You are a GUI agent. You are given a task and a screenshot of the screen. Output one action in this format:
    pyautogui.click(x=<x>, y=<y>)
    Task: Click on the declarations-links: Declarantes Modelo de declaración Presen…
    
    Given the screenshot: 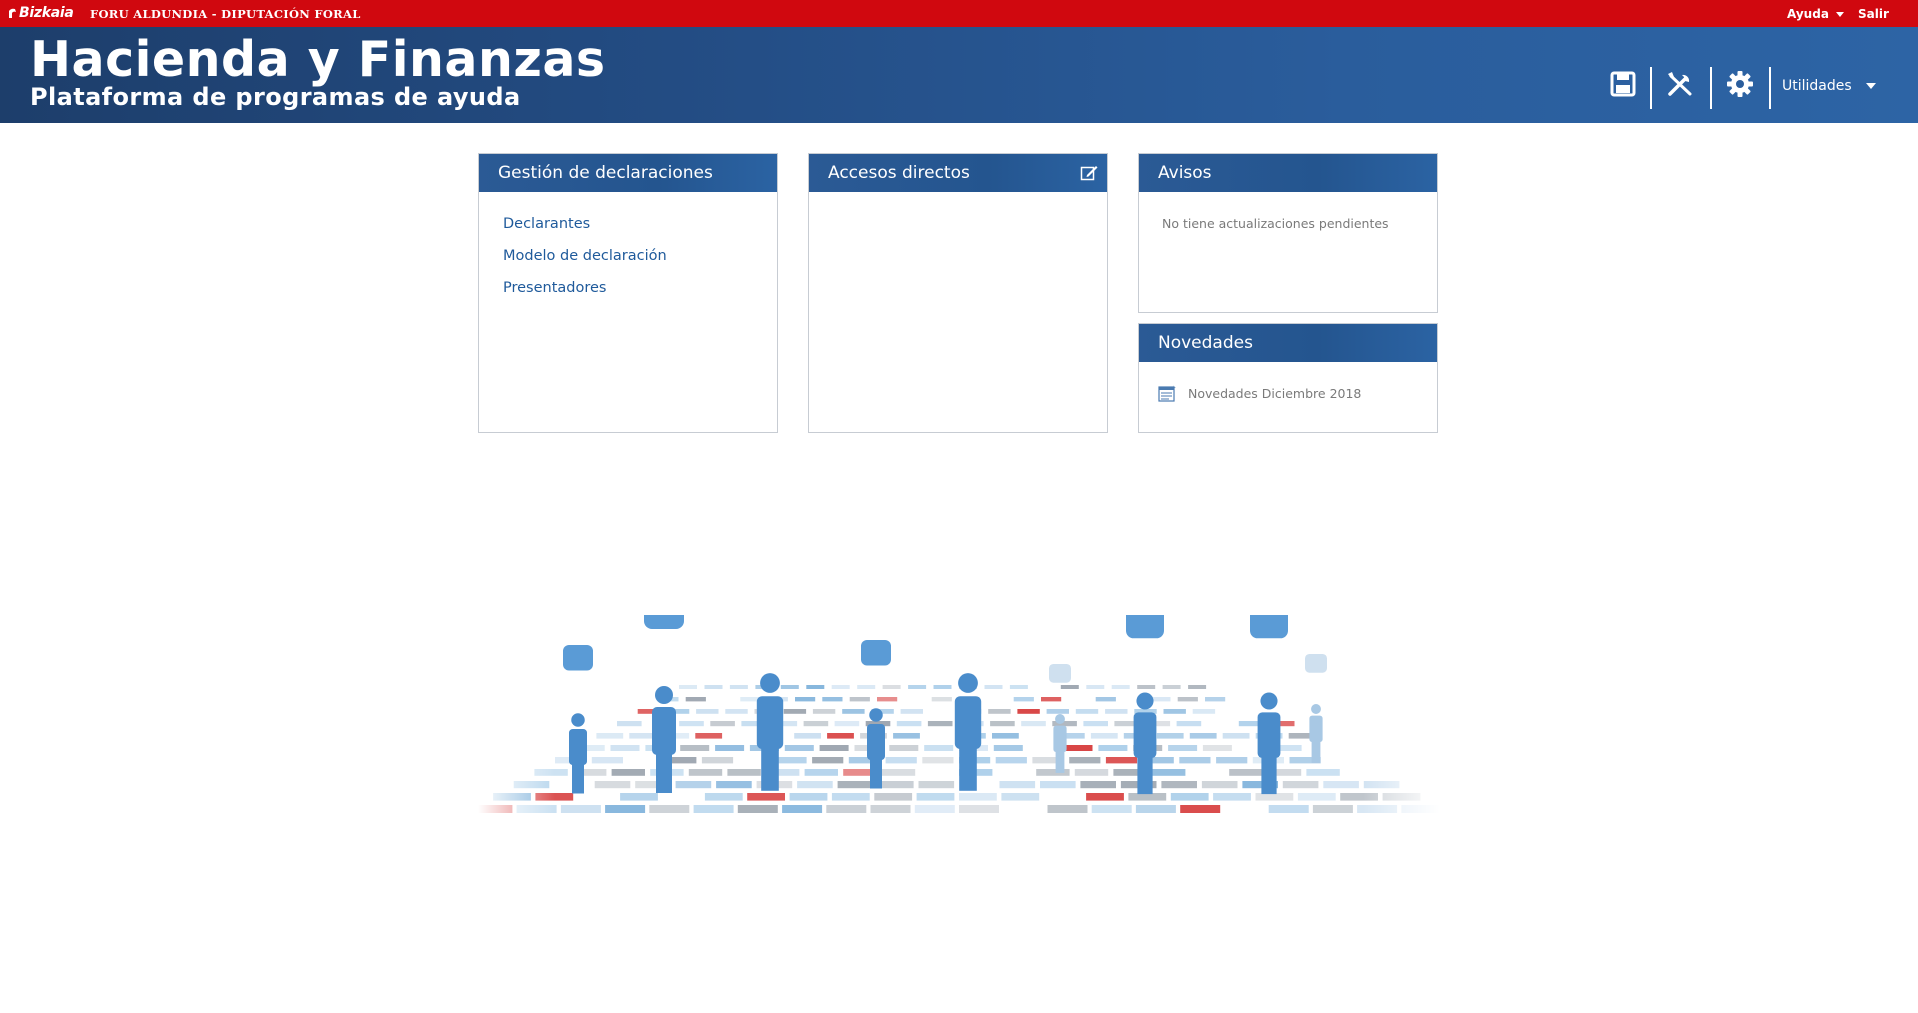 What is the action you would take?
    pyautogui.click(x=628, y=249)
    